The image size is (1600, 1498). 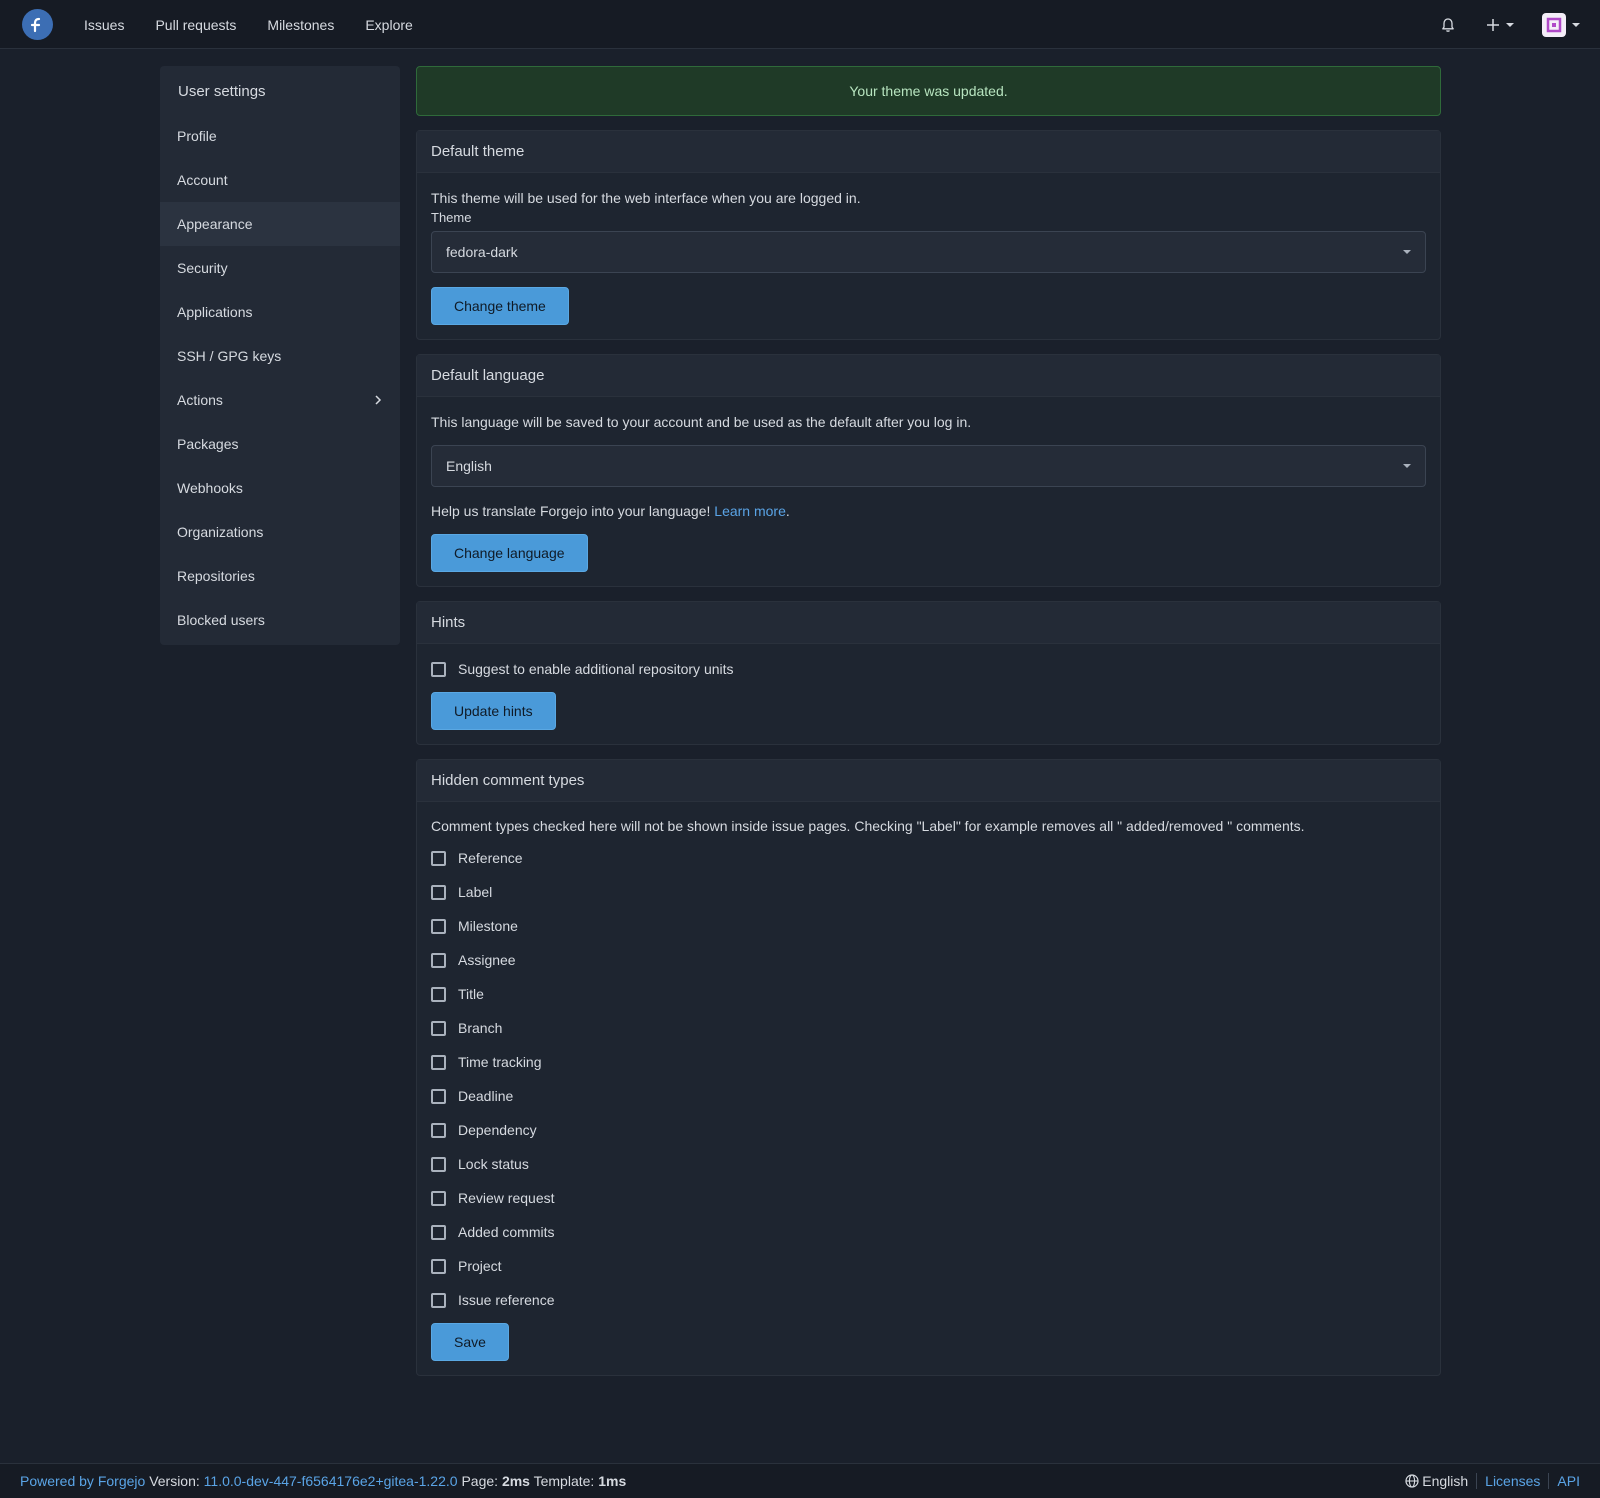 What do you see at coordinates (509, 553) in the screenshot?
I see `change-language-button: Change language` at bounding box center [509, 553].